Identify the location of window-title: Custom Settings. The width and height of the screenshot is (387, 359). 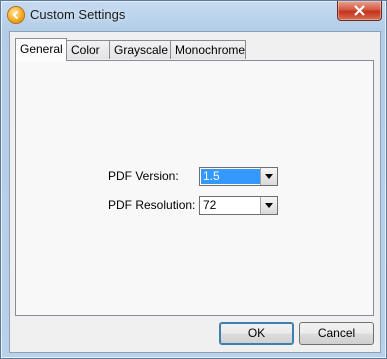
(78, 14).